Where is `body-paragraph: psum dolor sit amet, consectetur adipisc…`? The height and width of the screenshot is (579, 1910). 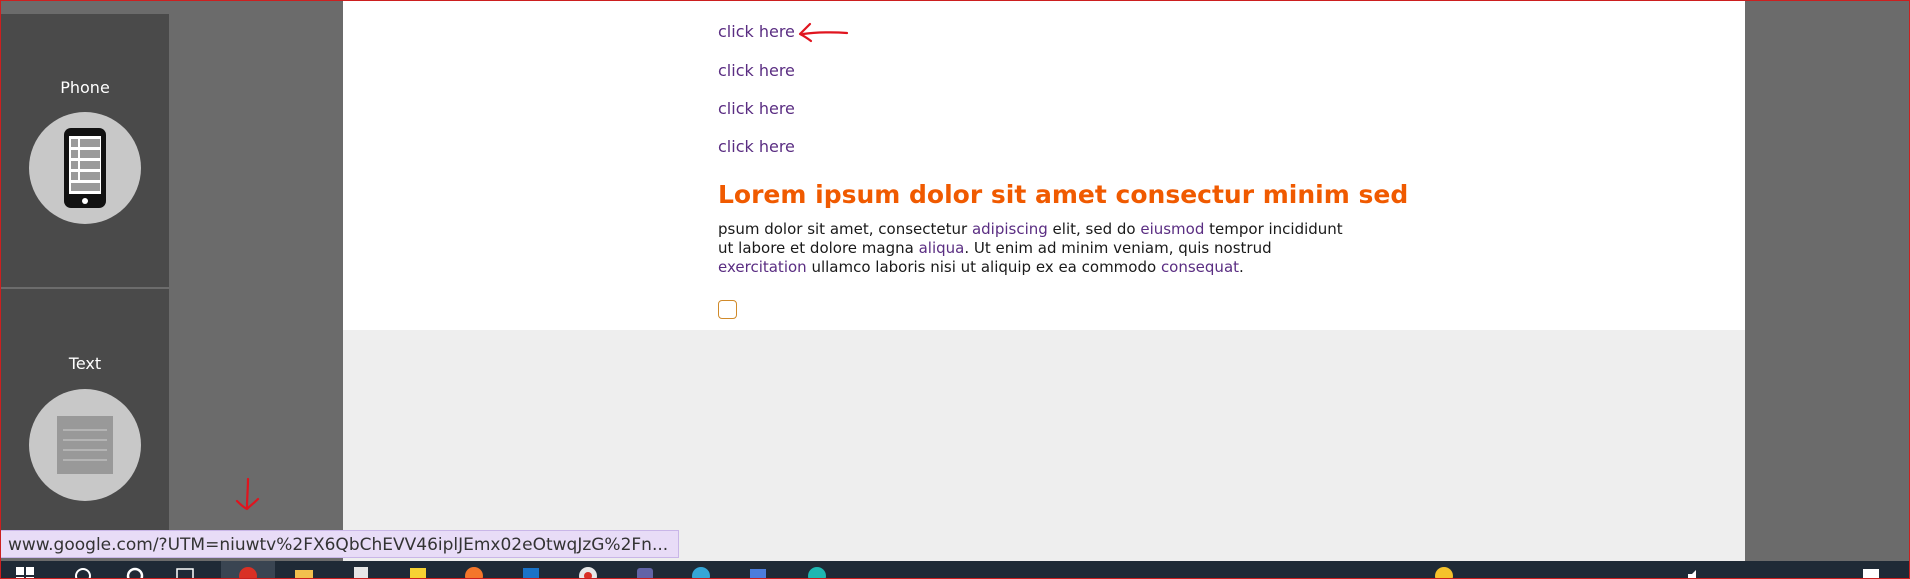
body-paragraph: psum dolor sit amet, consectetur adipisc… is located at coordinates (1038, 248).